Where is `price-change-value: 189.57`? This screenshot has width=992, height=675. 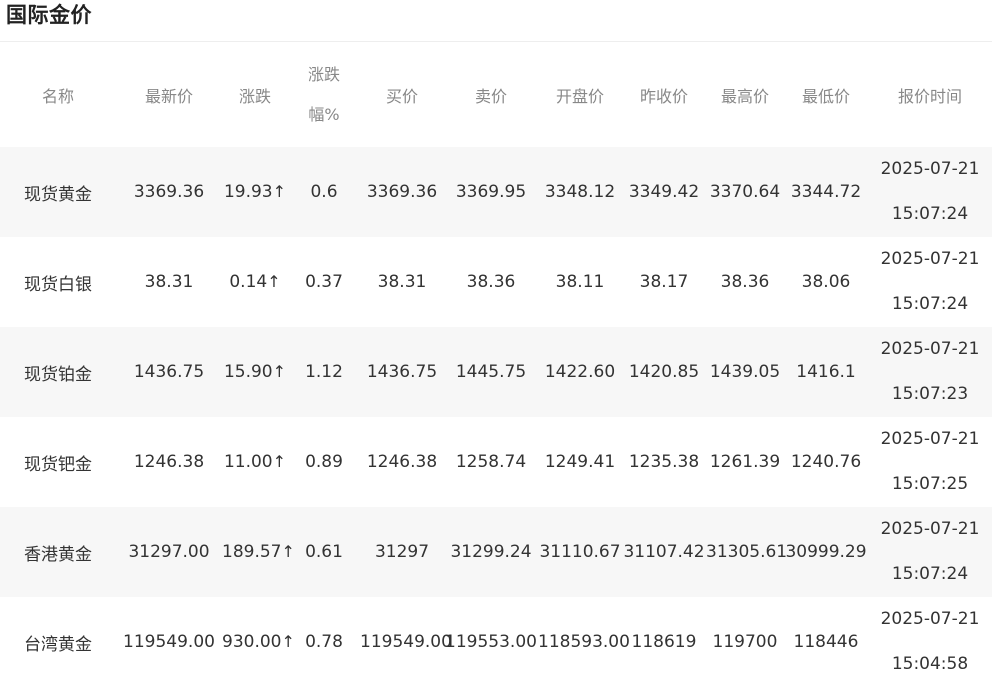
price-change-value: 189.57 is located at coordinates (252, 552).